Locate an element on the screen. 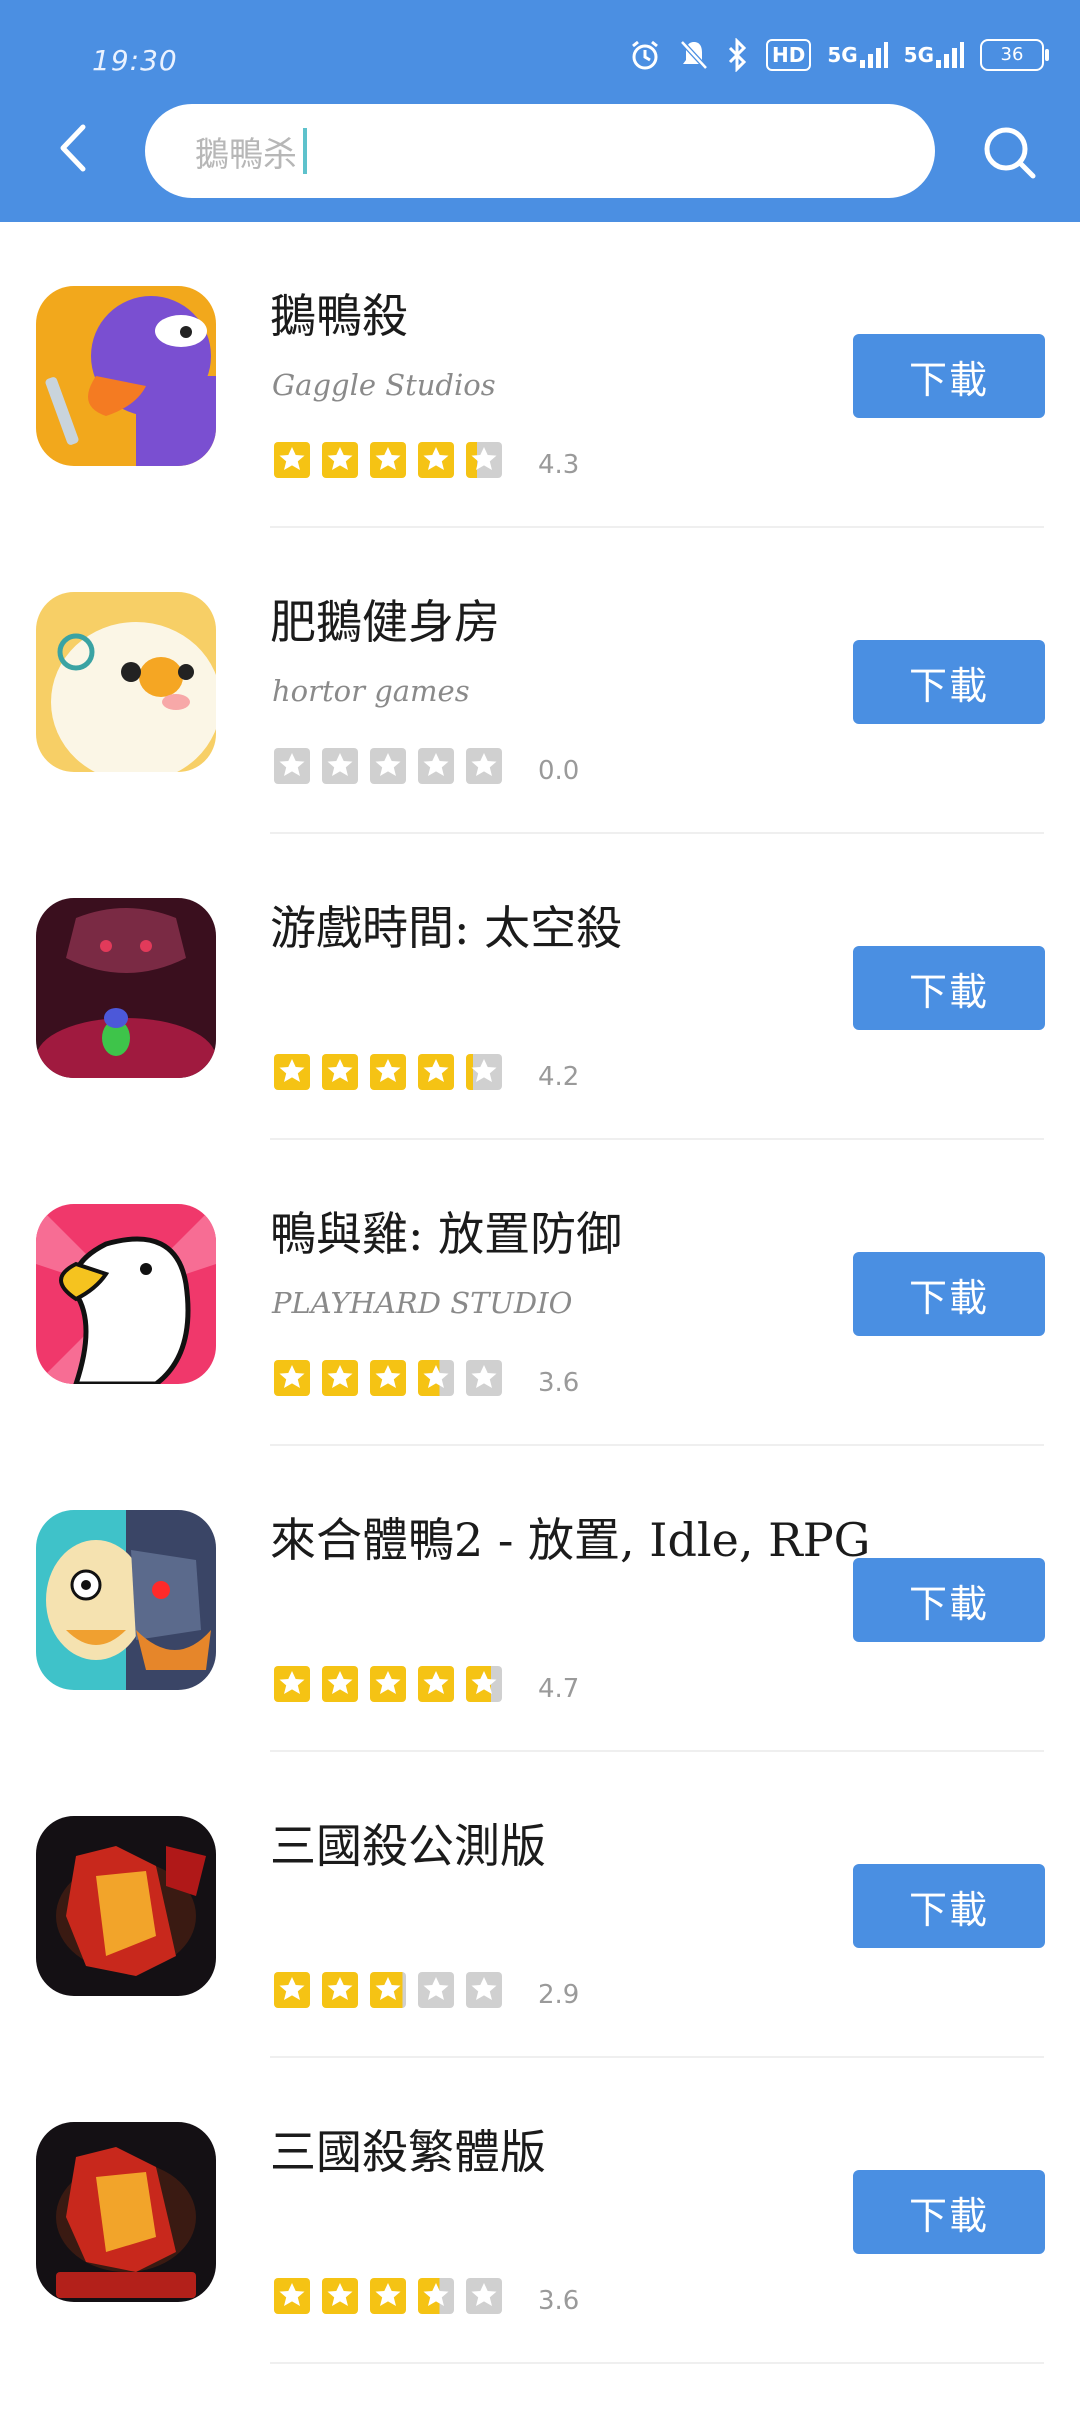  rating-value: 4.3 is located at coordinates (559, 465).